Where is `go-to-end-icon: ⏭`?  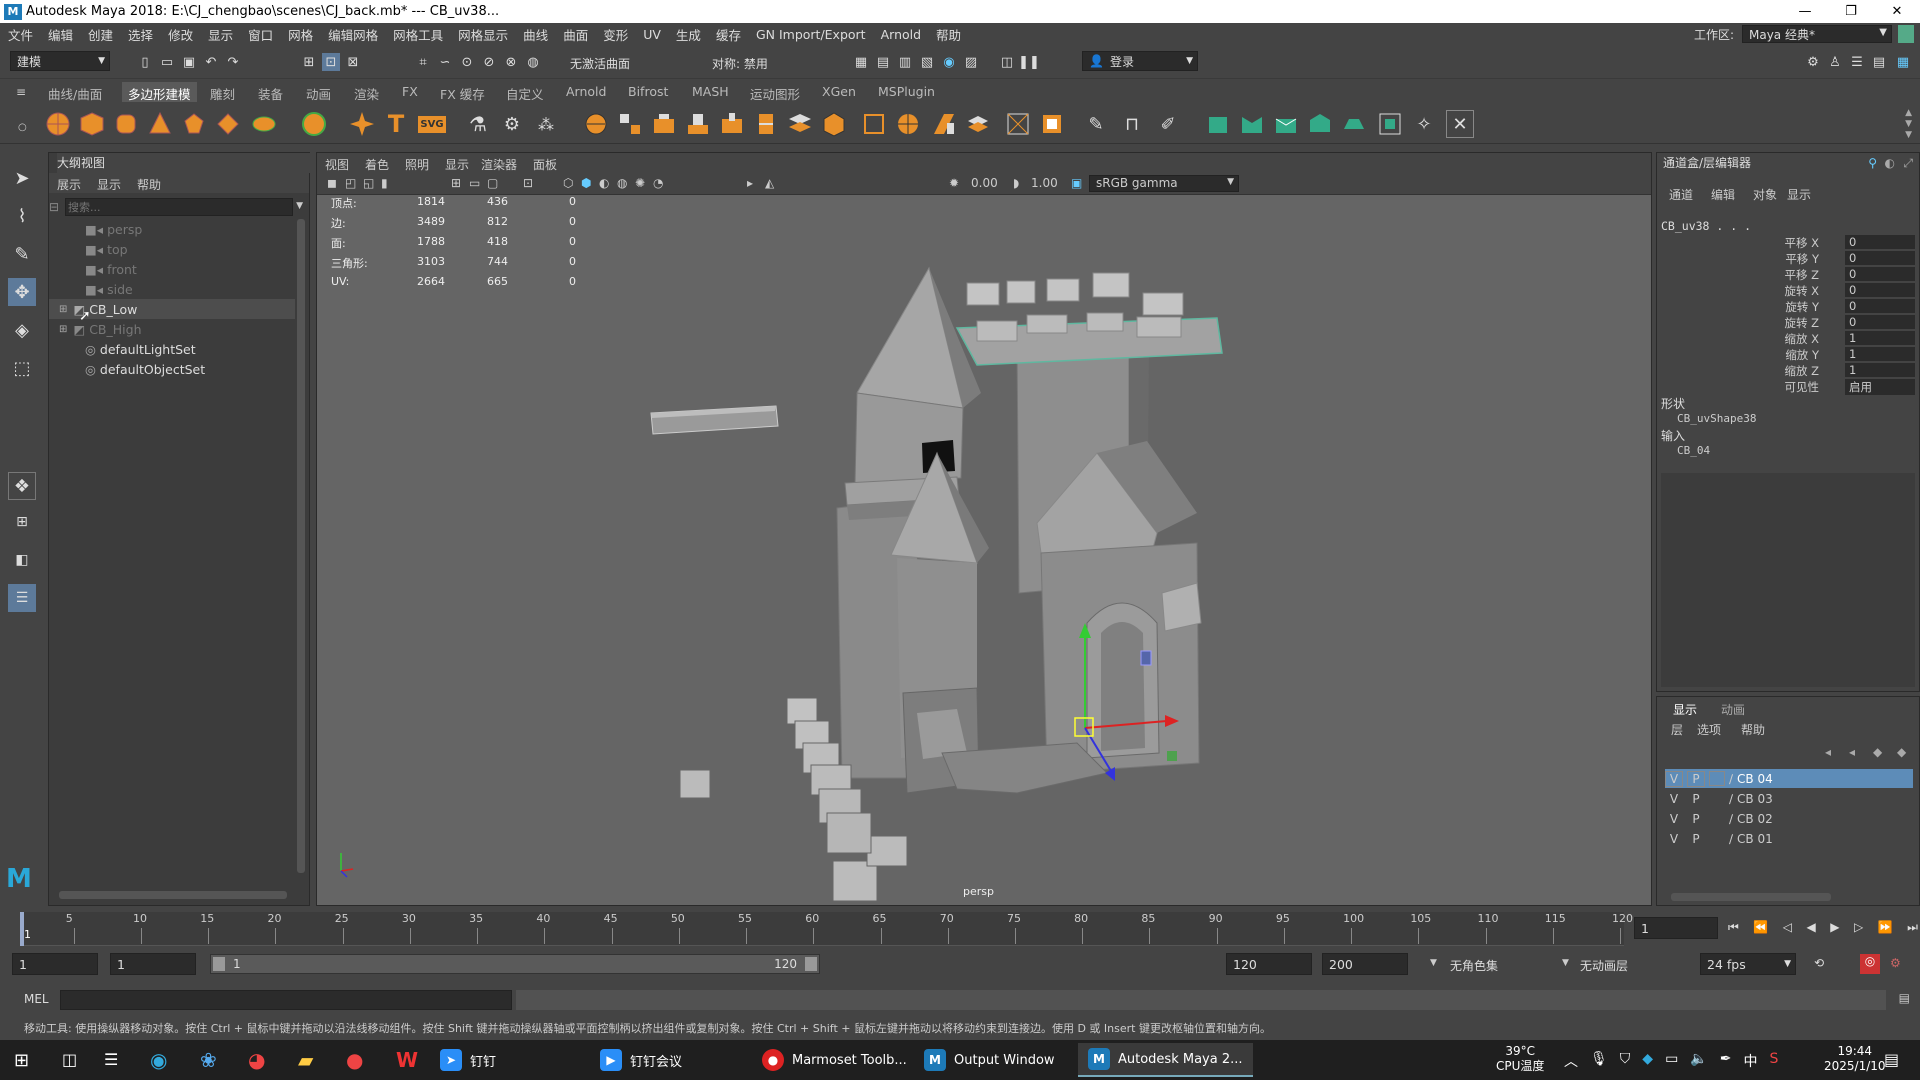 go-to-end-icon: ⏭ is located at coordinates (1912, 927).